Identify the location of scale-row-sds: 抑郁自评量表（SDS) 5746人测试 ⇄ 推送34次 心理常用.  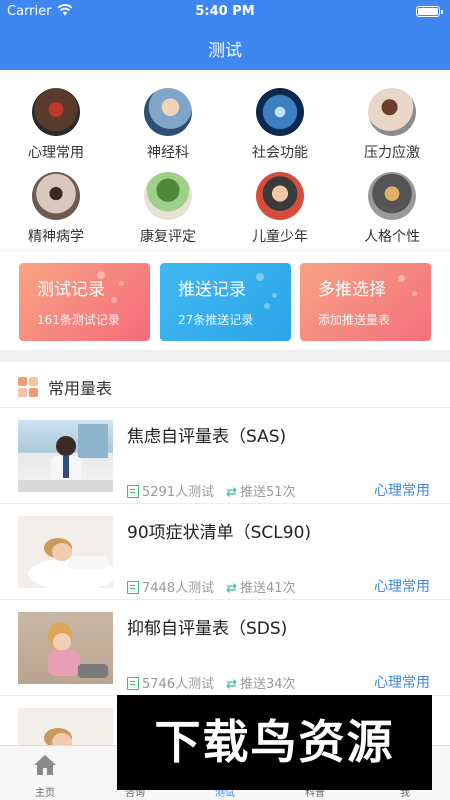
(225, 648).